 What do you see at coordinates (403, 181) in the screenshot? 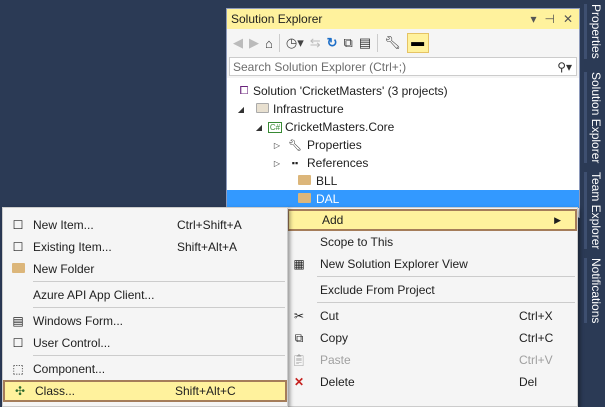
I see `tree-item-bll: BLL` at bounding box center [403, 181].